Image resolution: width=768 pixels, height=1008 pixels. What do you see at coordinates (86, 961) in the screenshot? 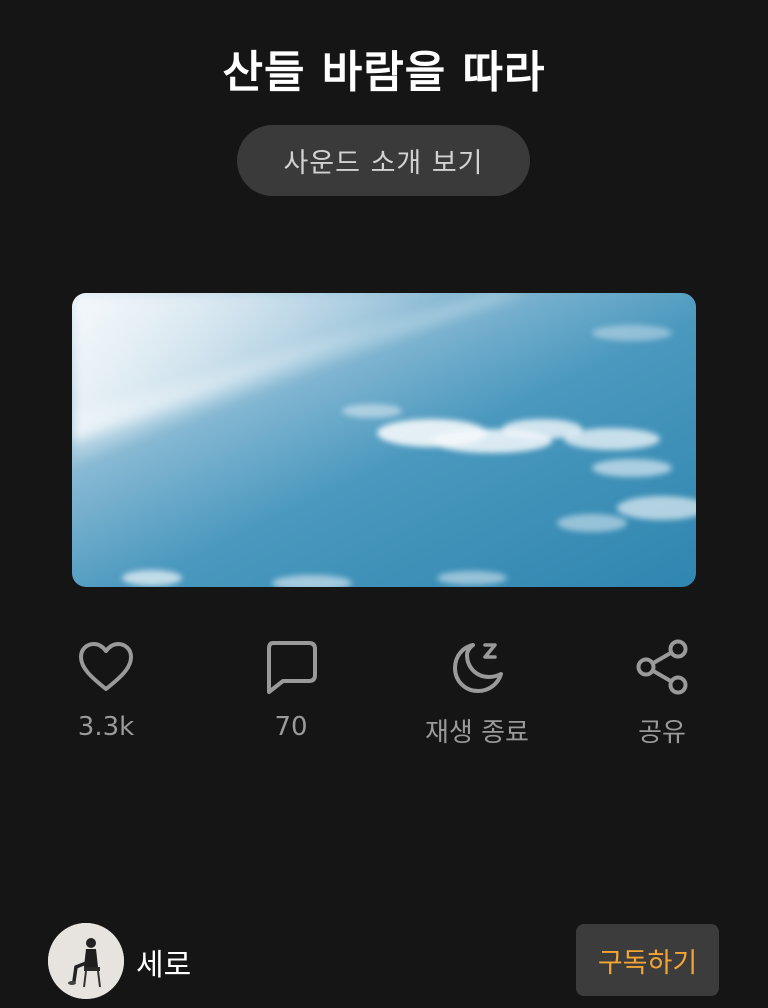
I see `avatar` at bounding box center [86, 961].